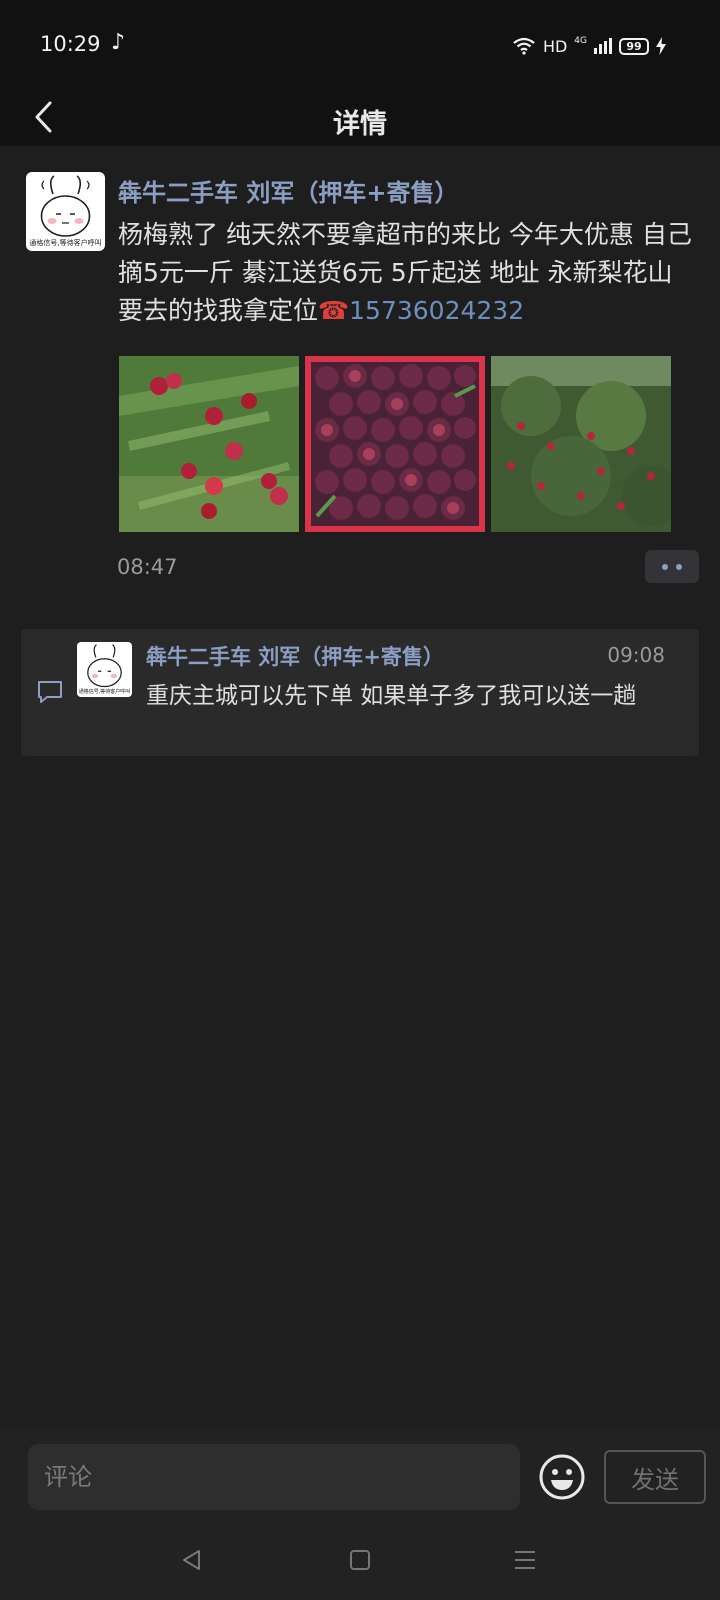 This screenshot has width=720, height=1600. What do you see at coordinates (581, 444) in the screenshot?
I see `post-image-bayberry-orchard` at bounding box center [581, 444].